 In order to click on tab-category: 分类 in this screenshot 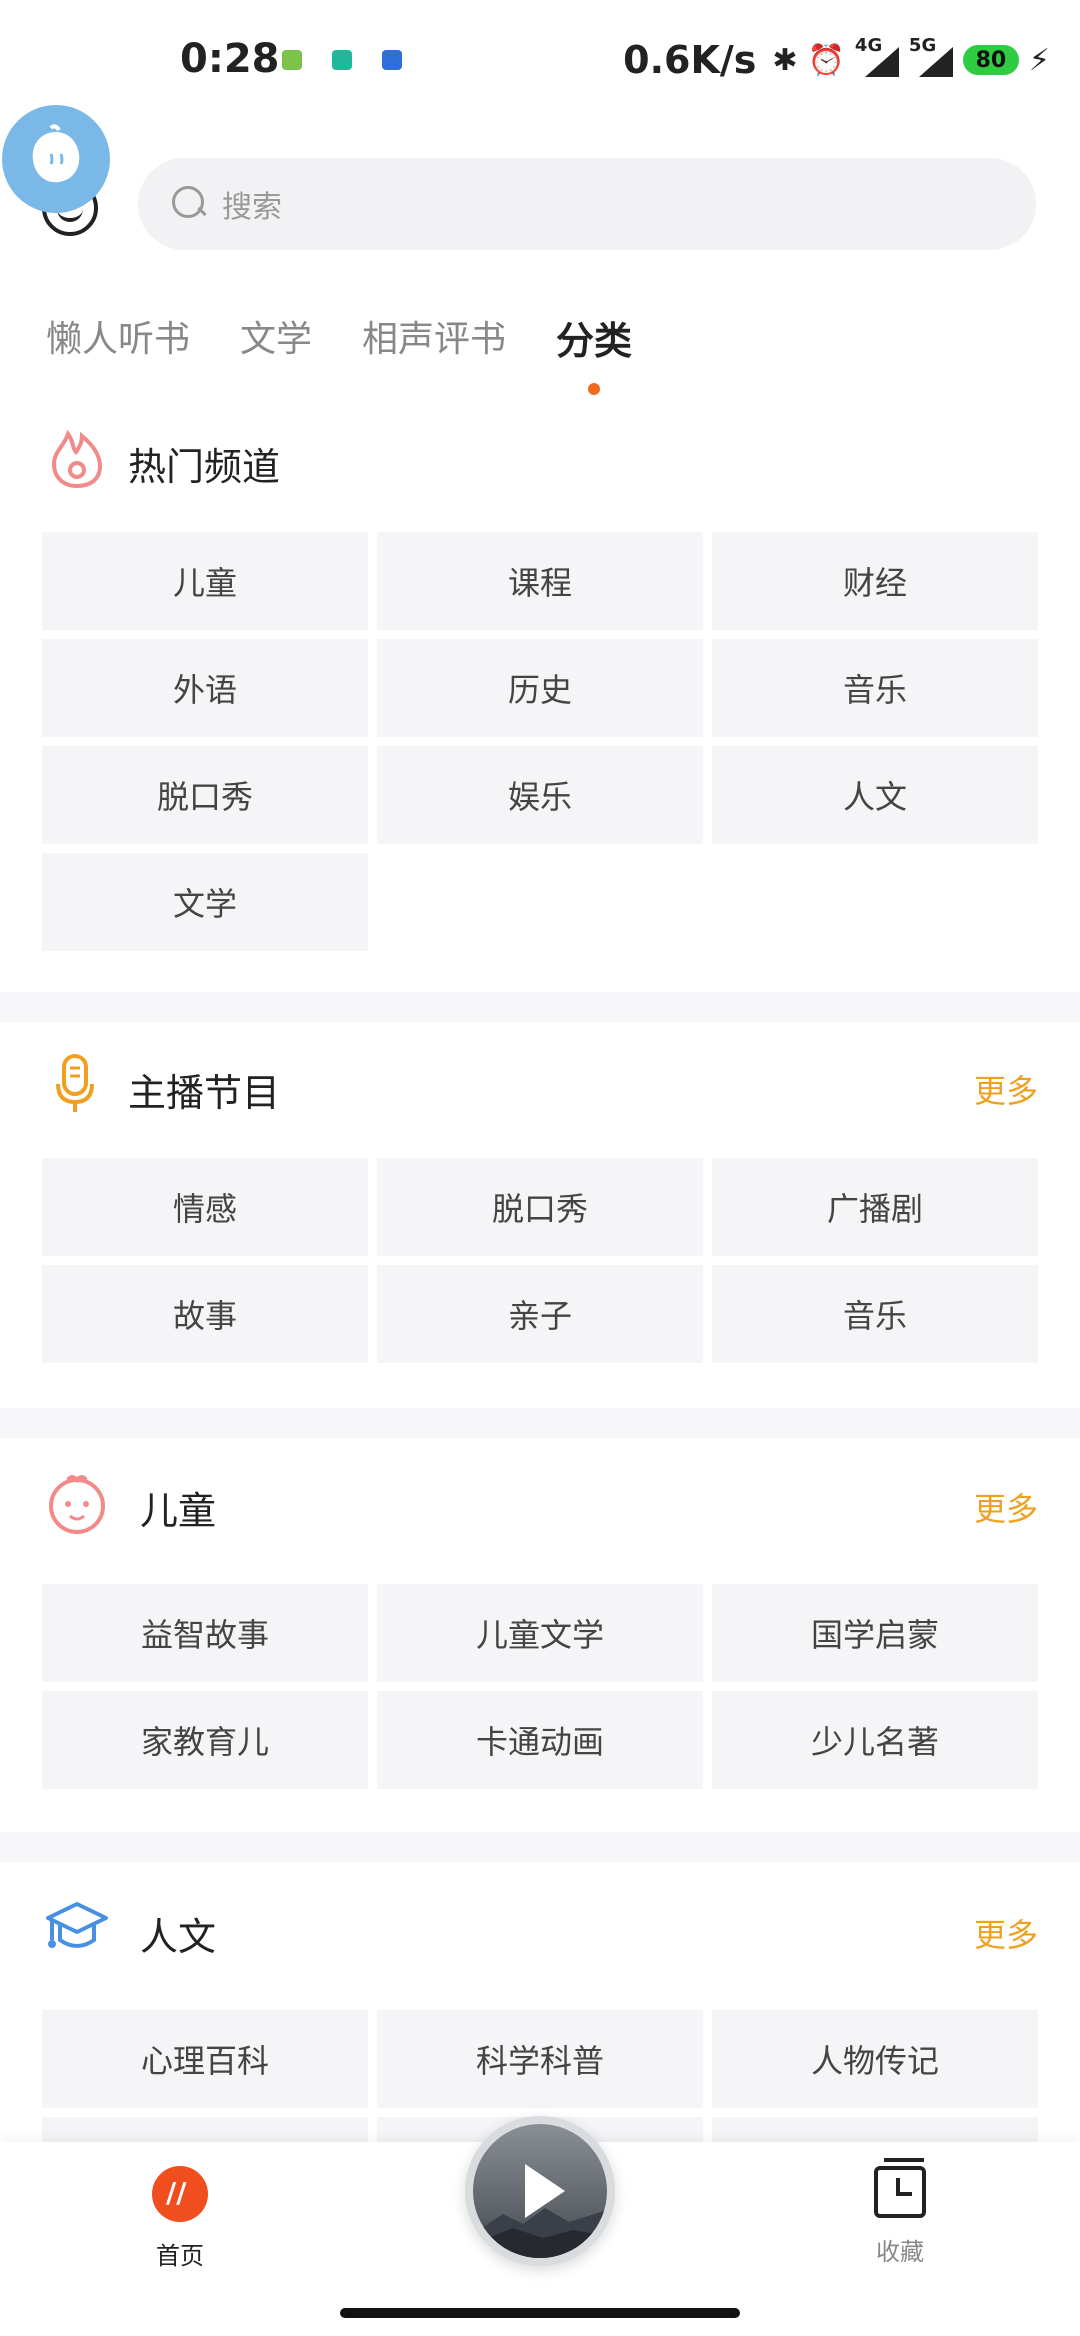, I will do `click(594, 352)`.